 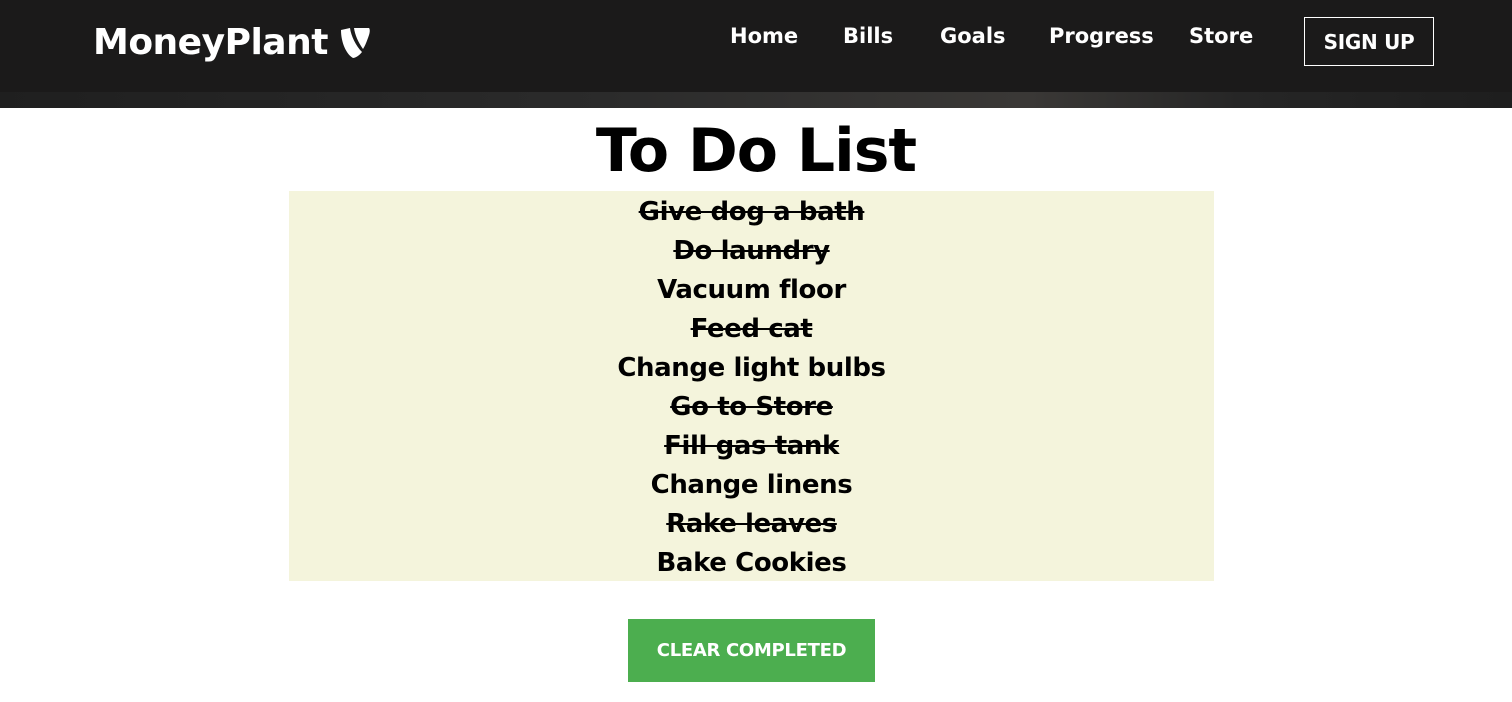 What do you see at coordinates (751, 563) in the screenshot?
I see `todo-item: Bake Cookies` at bounding box center [751, 563].